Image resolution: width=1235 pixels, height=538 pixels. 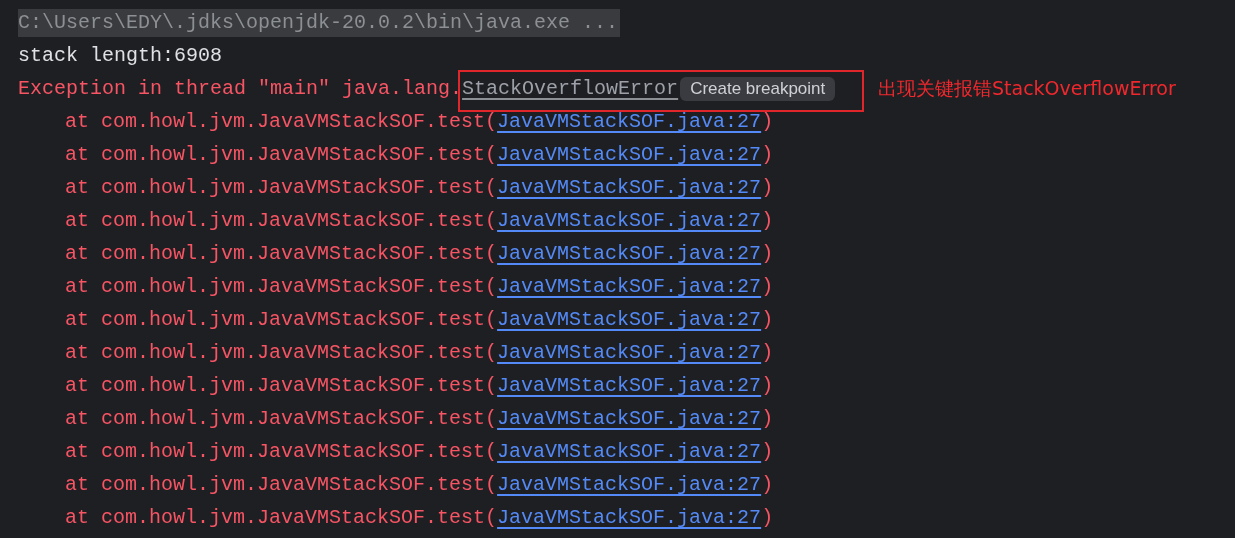 I want to click on annotation-text: 出现关键报错StackOverflowError, so click(x=1027, y=88).